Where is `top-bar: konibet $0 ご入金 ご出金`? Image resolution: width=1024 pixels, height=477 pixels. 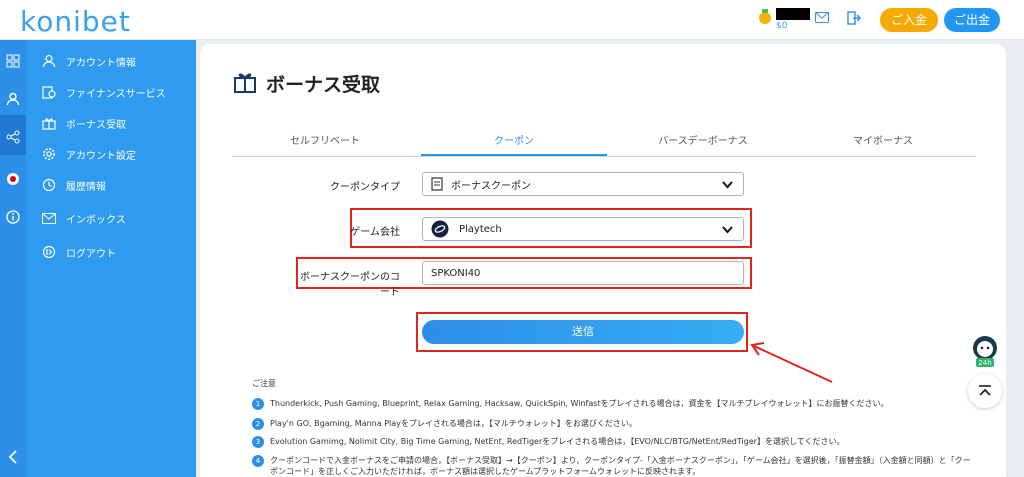 top-bar: konibet $0 ご入金 ご出金 is located at coordinates (512, 20).